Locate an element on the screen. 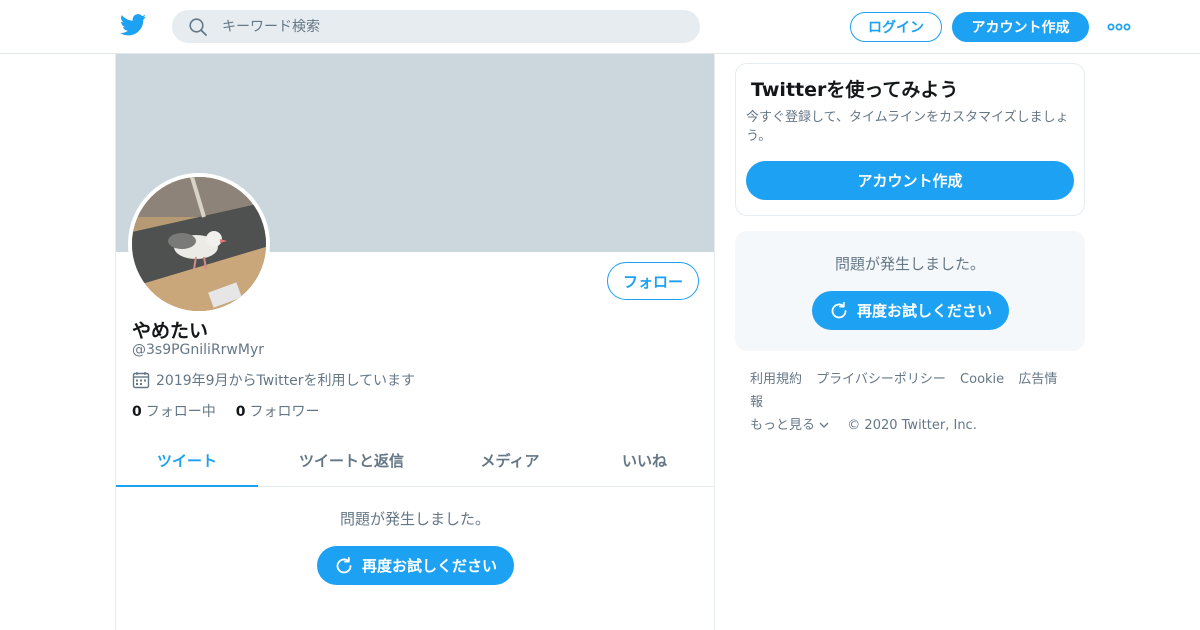  join-date: 2019年9月からTwitterを利用しています is located at coordinates (273, 380).